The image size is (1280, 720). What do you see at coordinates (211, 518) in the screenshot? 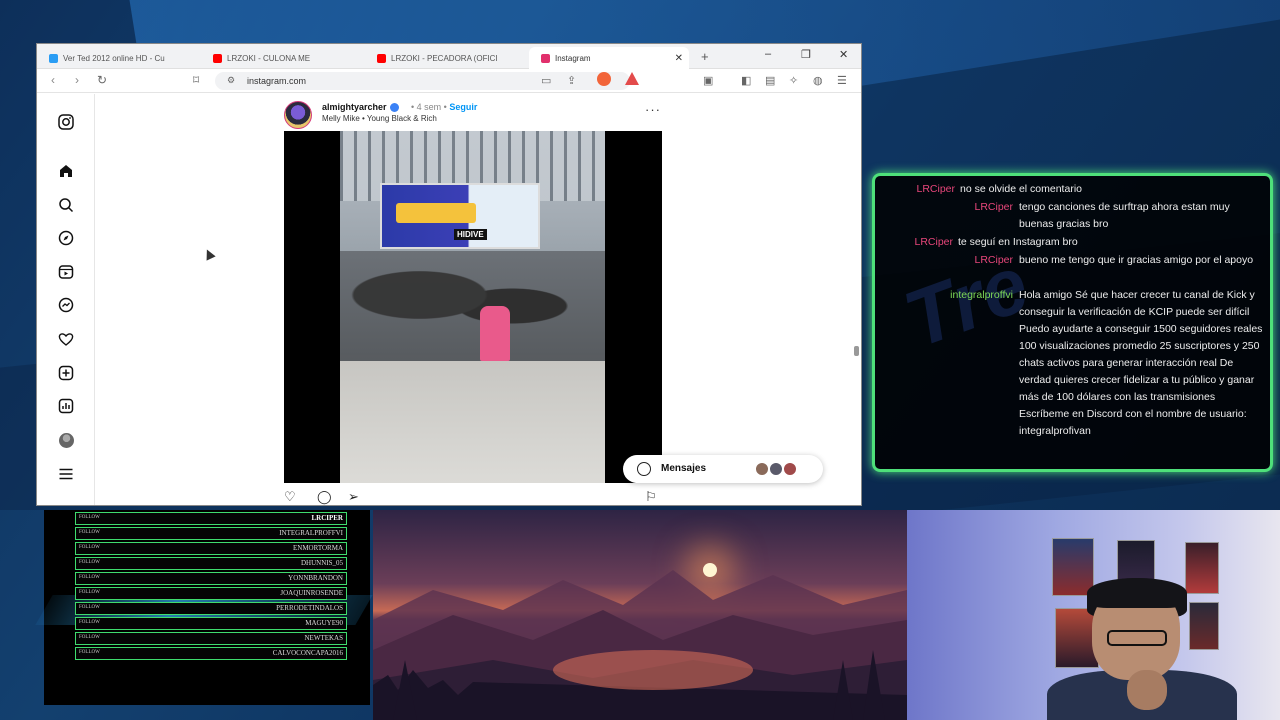
I see `follow-row: FOLLOW LRCIPER` at bounding box center [211, 518].